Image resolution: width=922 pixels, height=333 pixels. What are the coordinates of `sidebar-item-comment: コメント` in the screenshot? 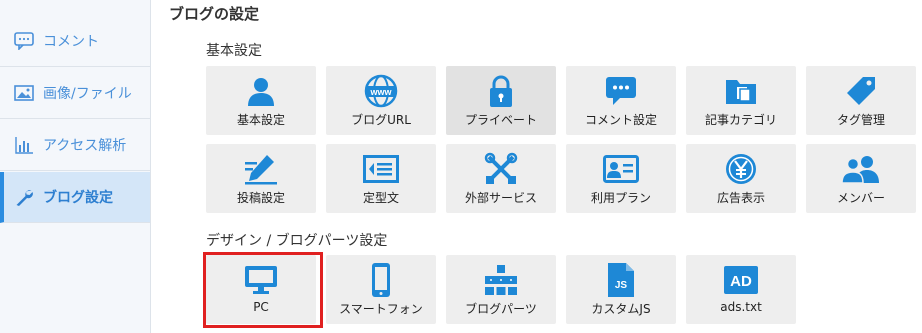 It's located at (75, 41).